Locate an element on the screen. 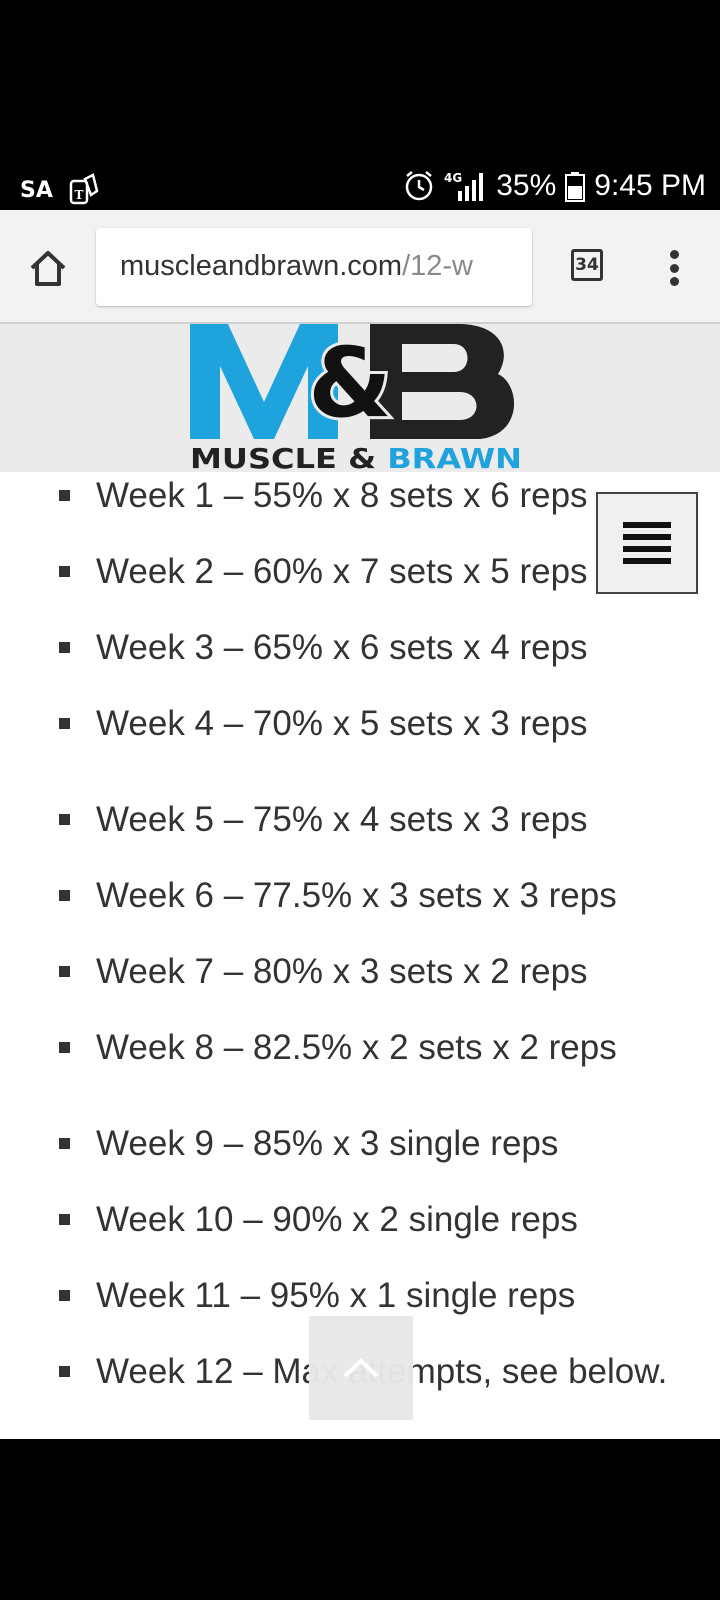  week-text: Week 5 – 75% x 4 sets x 3 reps is located at coordinates (342, 819).